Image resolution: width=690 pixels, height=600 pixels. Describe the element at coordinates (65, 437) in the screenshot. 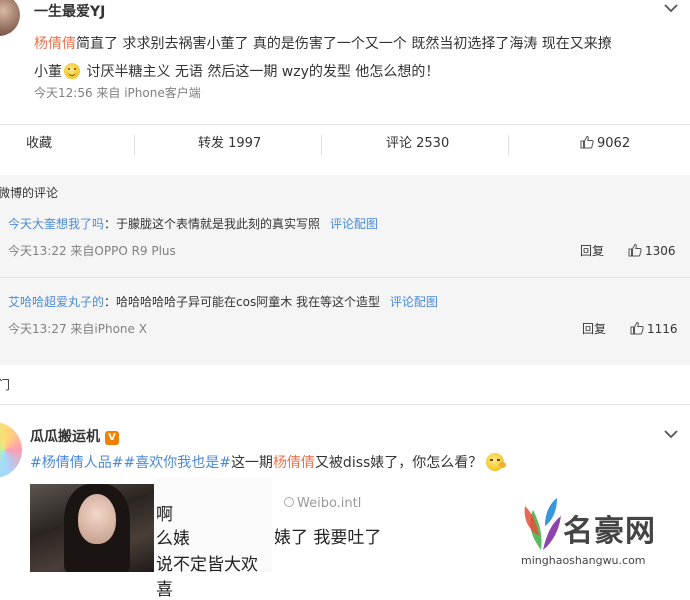

I see `post-username-text: 瓜瓜搬运机` at that location.